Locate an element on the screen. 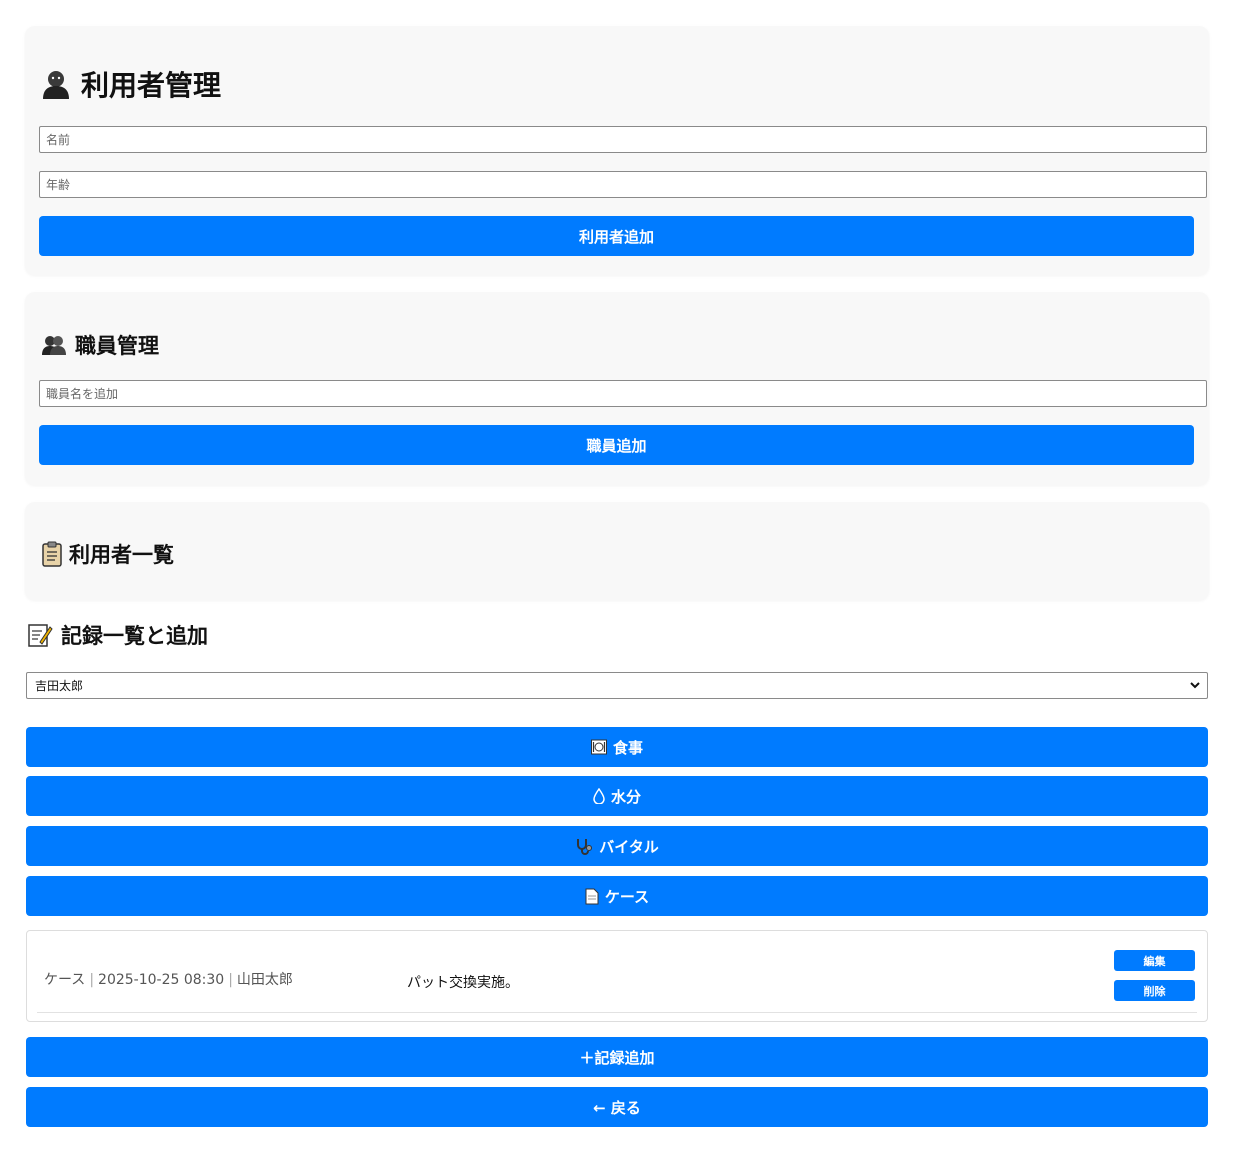  record-staff: 山田太郎 is located at coordinates (264, 980).